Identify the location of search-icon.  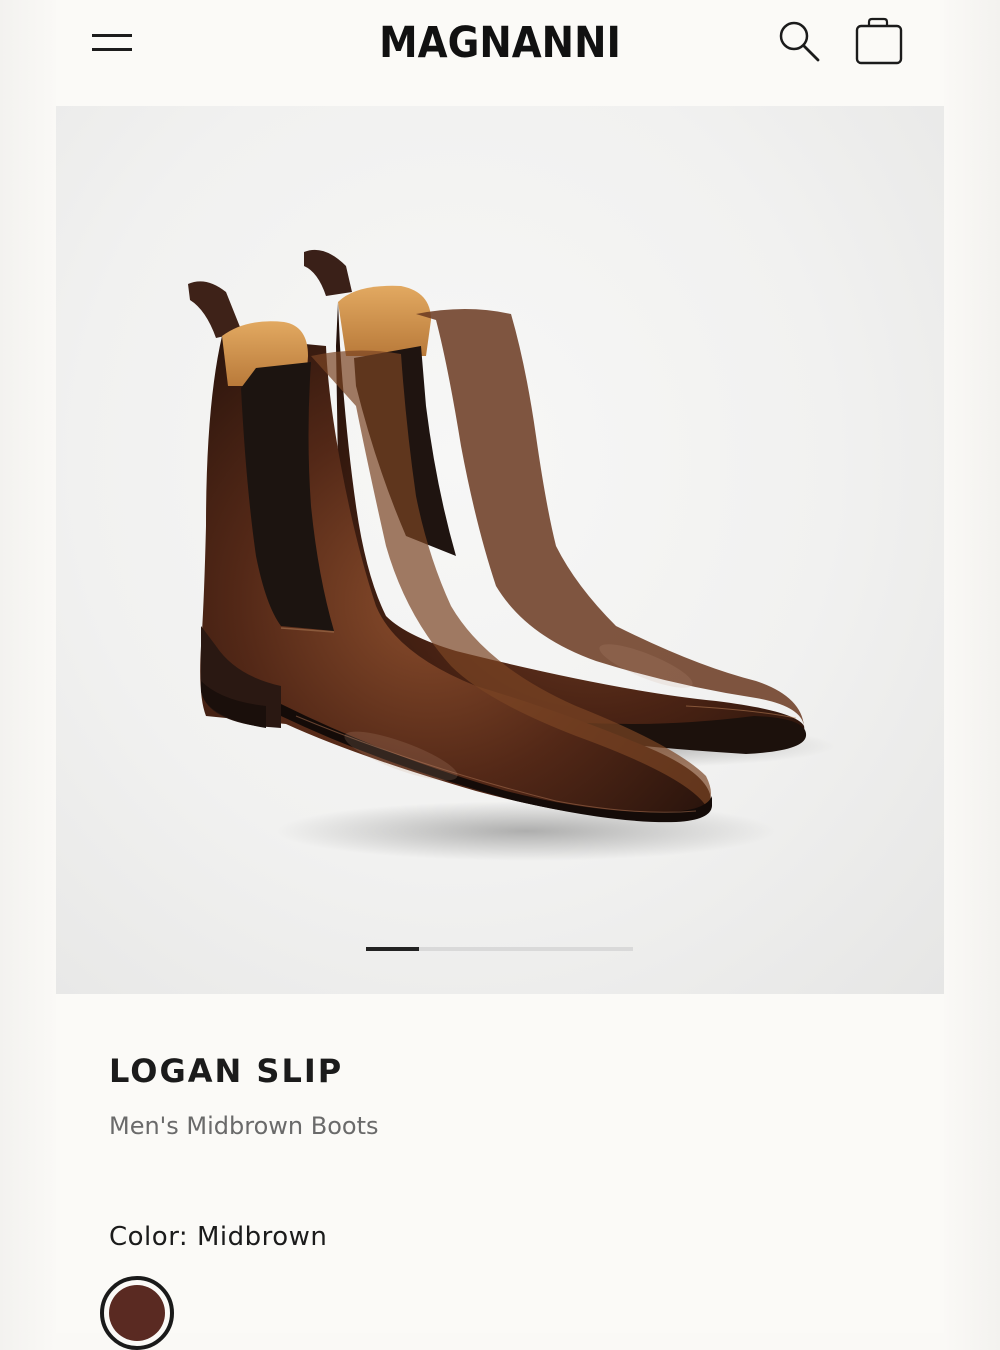
(802, 43).